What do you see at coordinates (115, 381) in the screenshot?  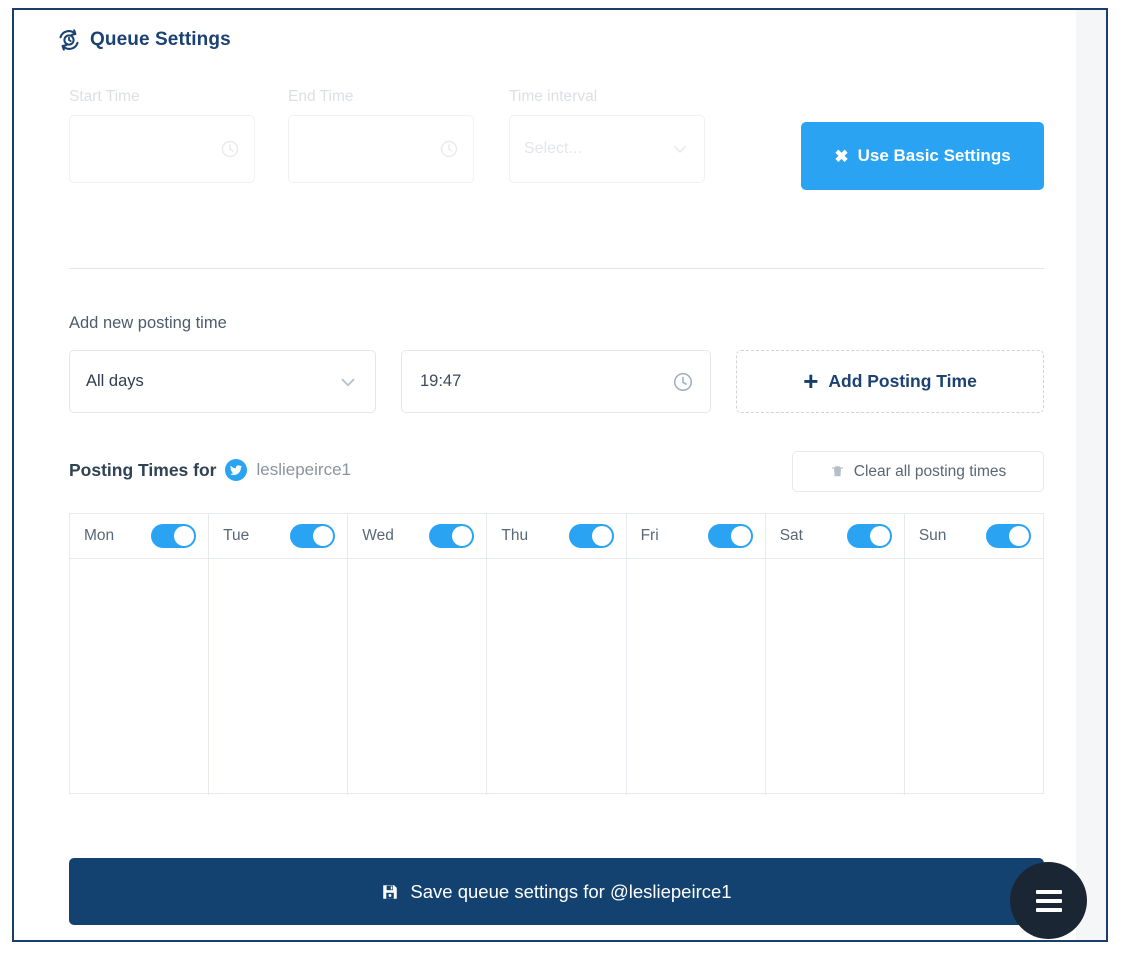 I see `days-select-value: All days` at bounding box center [115, 381].